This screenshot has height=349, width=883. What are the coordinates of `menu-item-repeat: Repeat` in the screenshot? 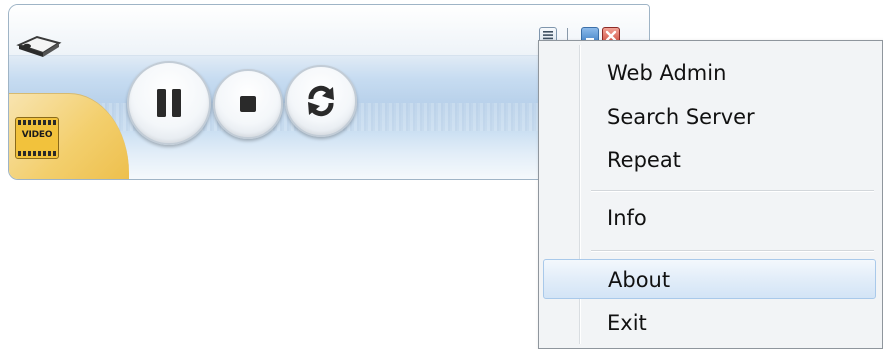 It's located at (709, 160).